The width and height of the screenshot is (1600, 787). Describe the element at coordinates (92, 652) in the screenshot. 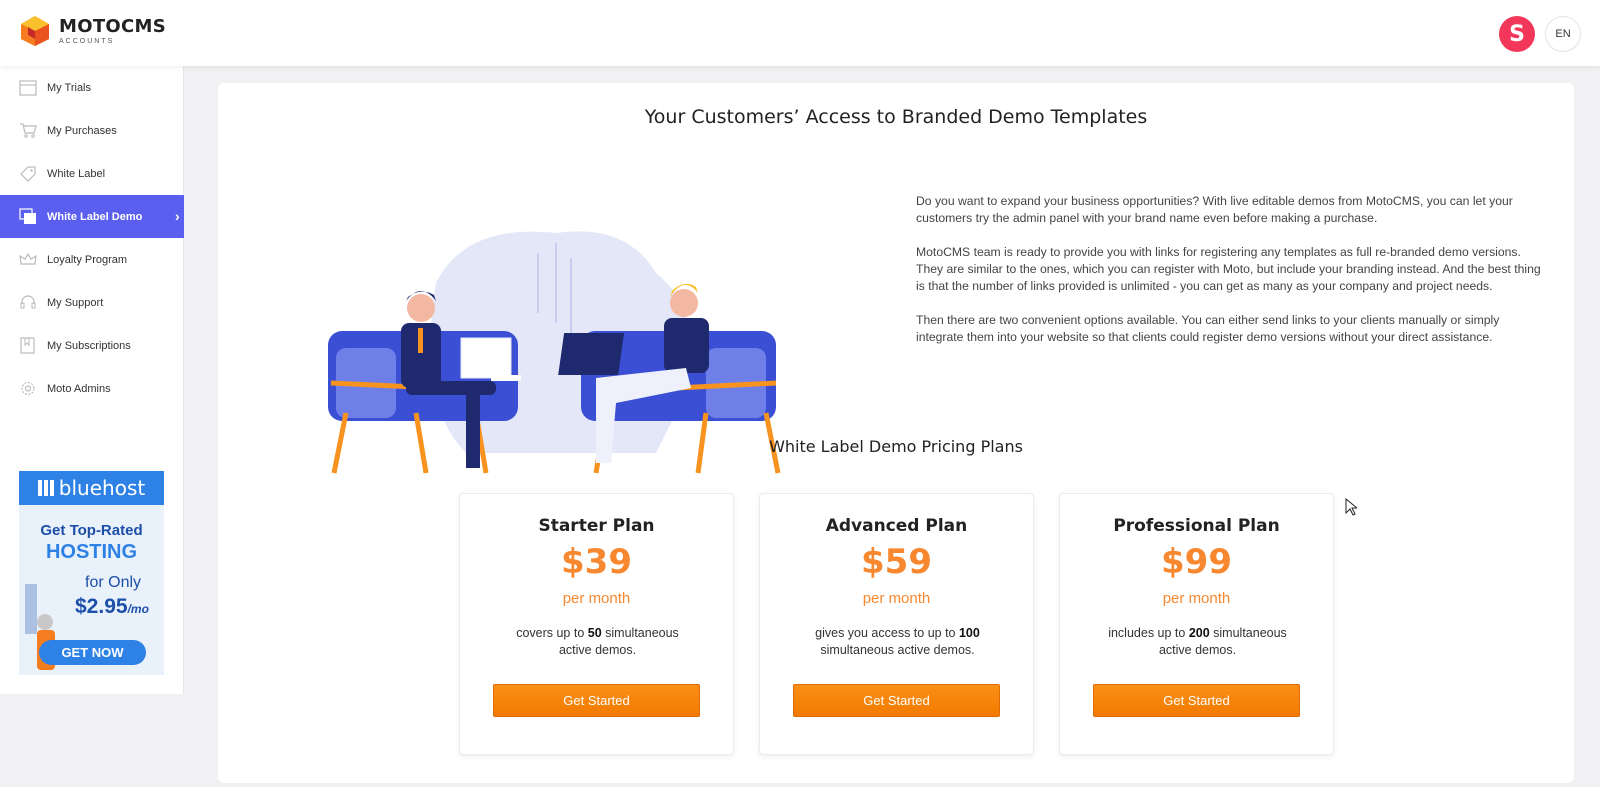

I see `ad-get-now-button: GET NOW` at that location.